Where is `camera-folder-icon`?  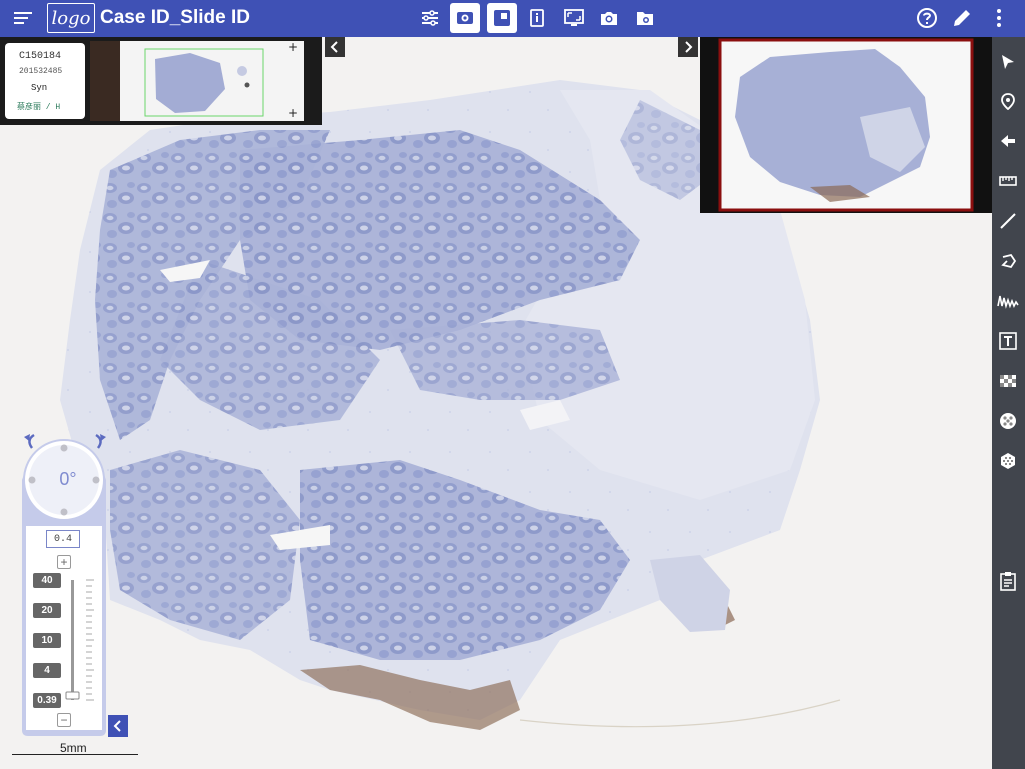 camera-folder-icon is located at coordinates (645, 18).